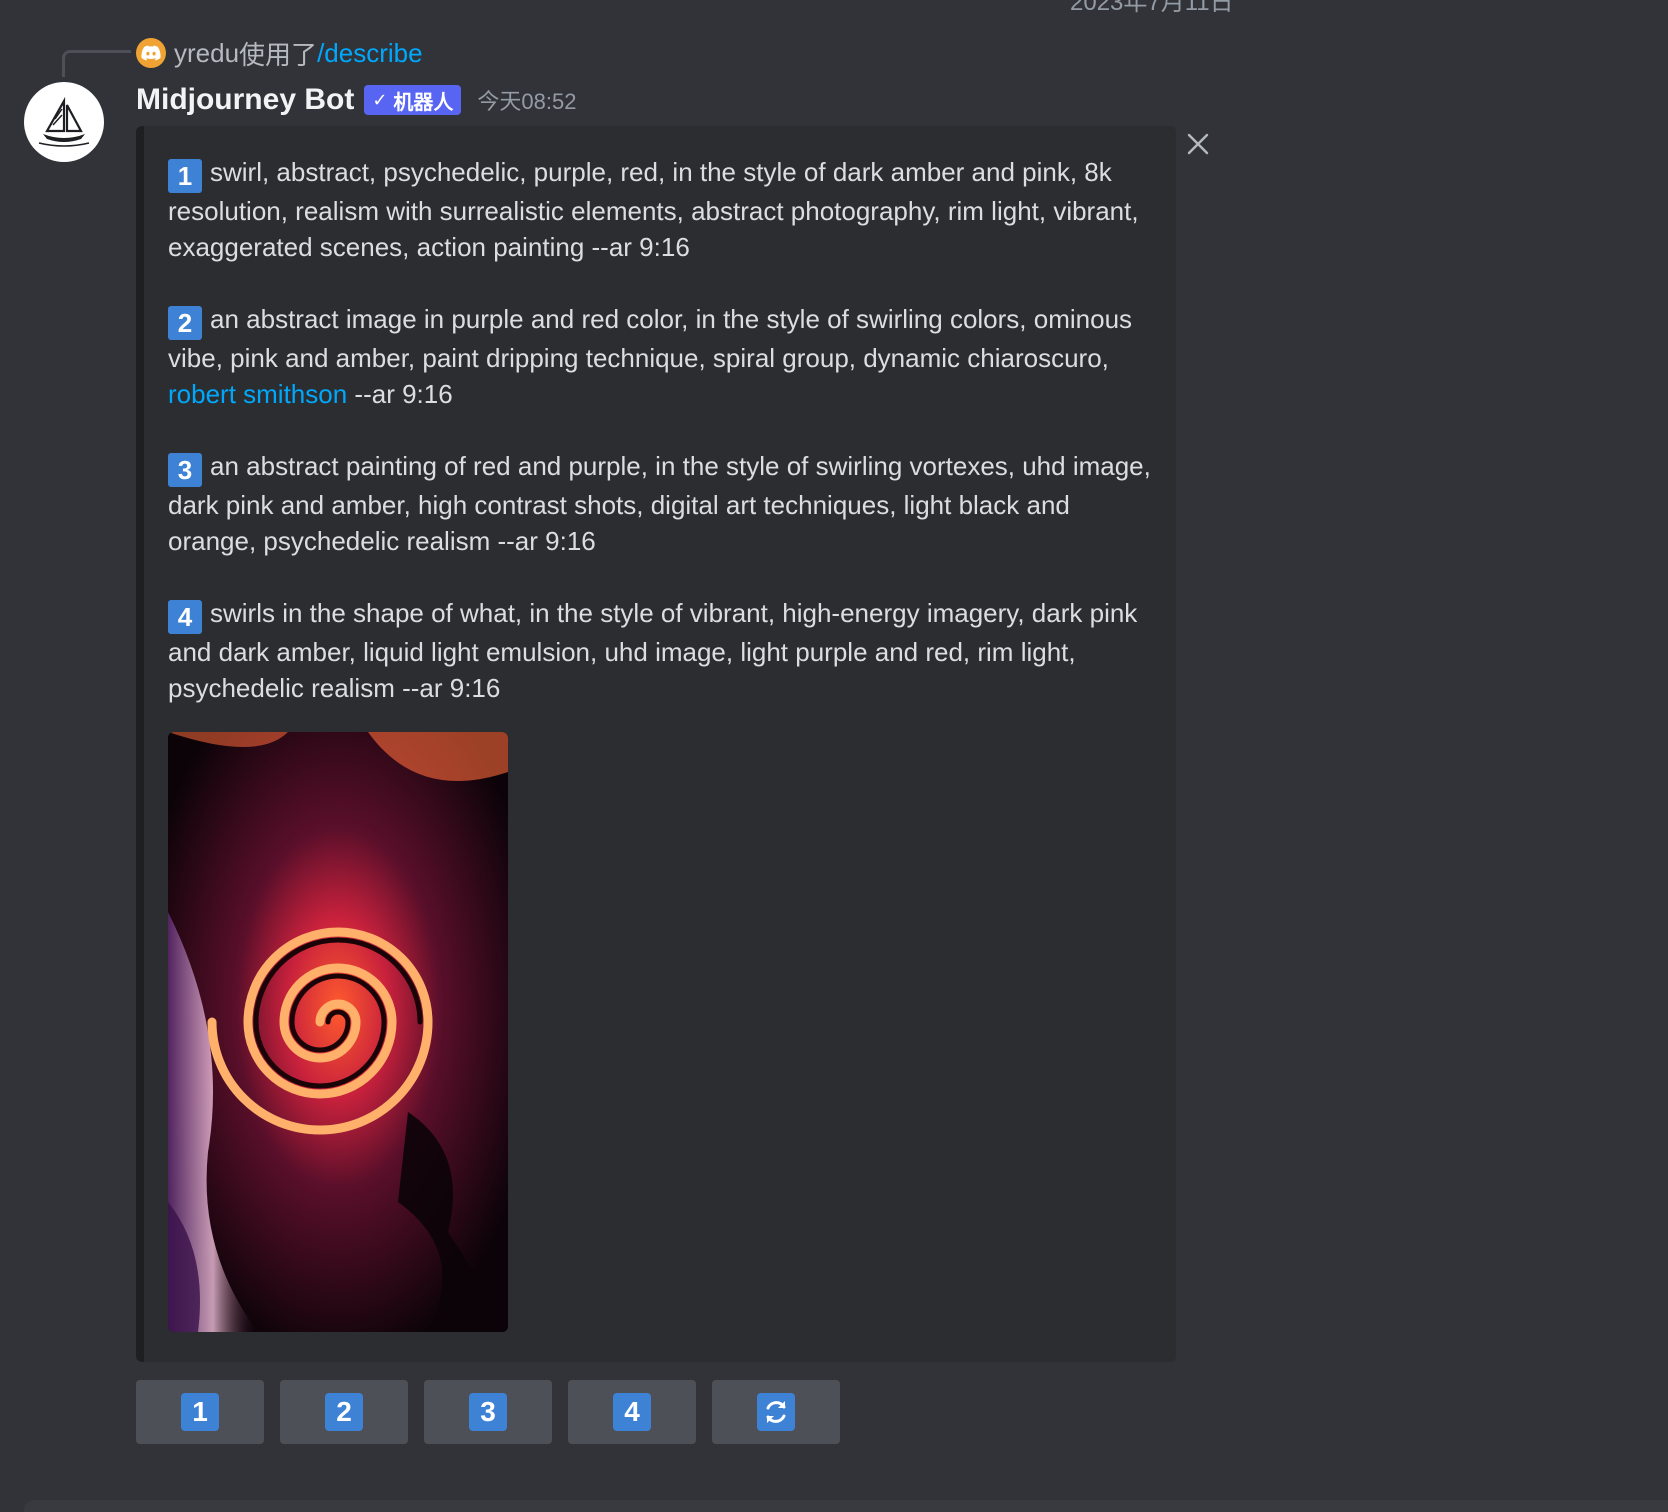 The image size is (1668, 1512). What do you see at coordinates (151, 53) in the screenshot?
I see `discord-logo-icon` at bounding box center [151, 53].